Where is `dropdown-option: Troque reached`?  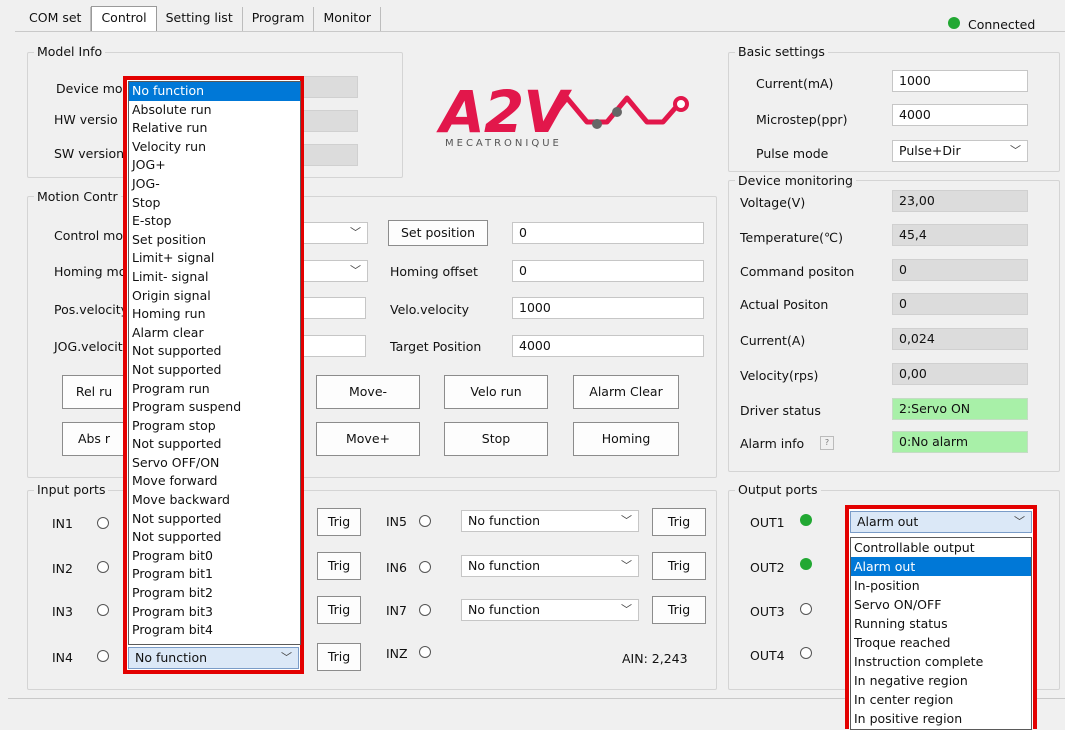
dropdown-option: Troque reached is located at coordinates (941, 642).